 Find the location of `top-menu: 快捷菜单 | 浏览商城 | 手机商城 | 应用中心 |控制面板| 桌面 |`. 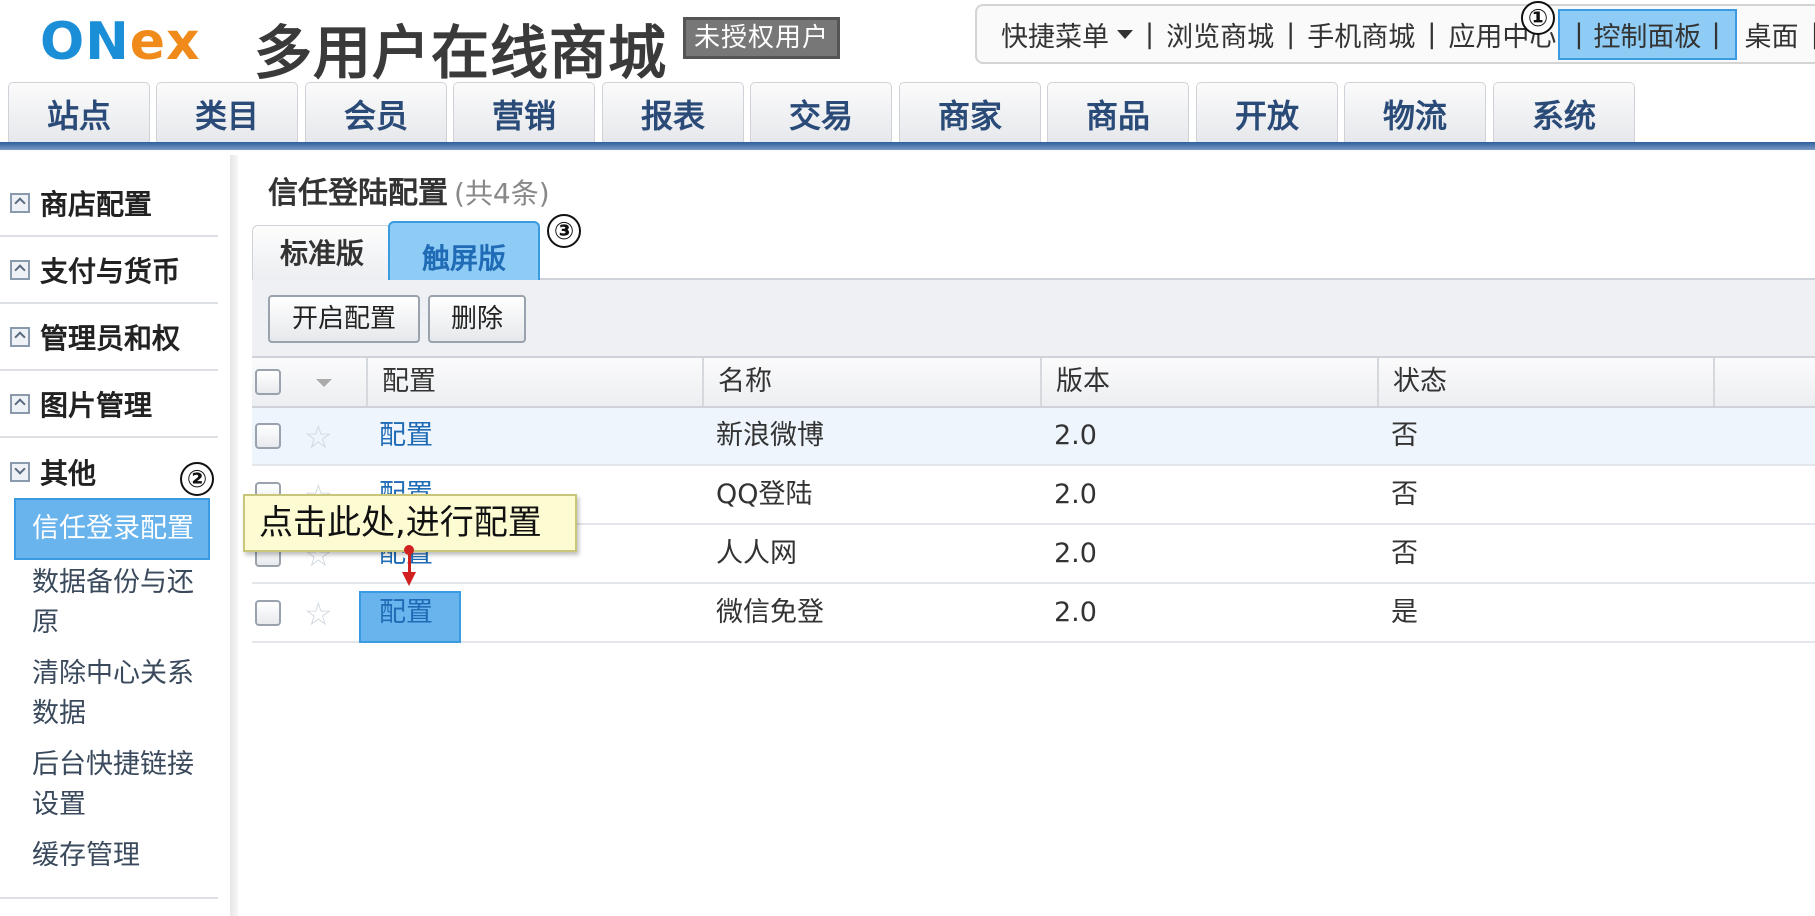

top-menu: 快捷菜单 | 浏览商城 | 手机商城 | 应用中心 |控制面板| 桌面 | is located at coordinates (1395, 34).